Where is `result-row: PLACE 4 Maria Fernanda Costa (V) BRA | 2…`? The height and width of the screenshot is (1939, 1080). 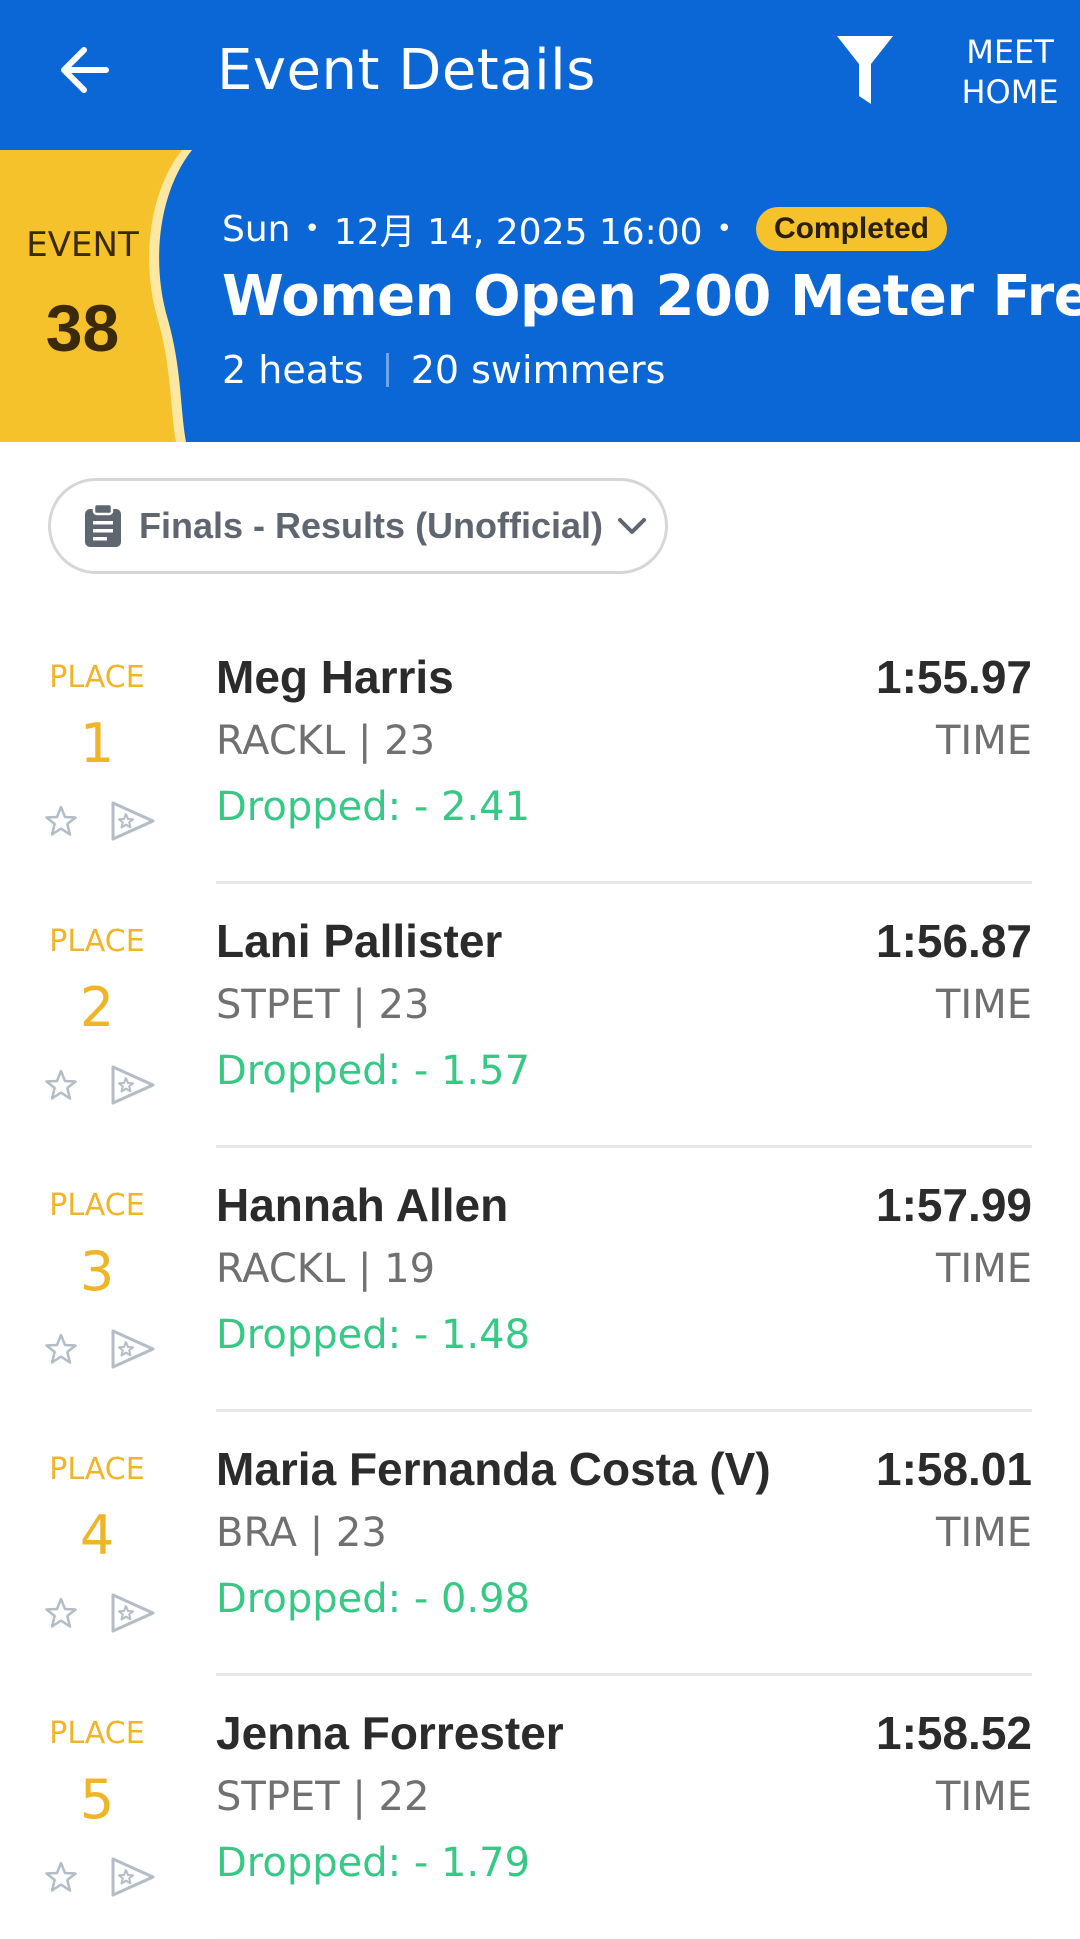 result-row: PLACE 4 Maria Fernanda Costa (V) BRA | 2… is located at coordinates (540, 1544).